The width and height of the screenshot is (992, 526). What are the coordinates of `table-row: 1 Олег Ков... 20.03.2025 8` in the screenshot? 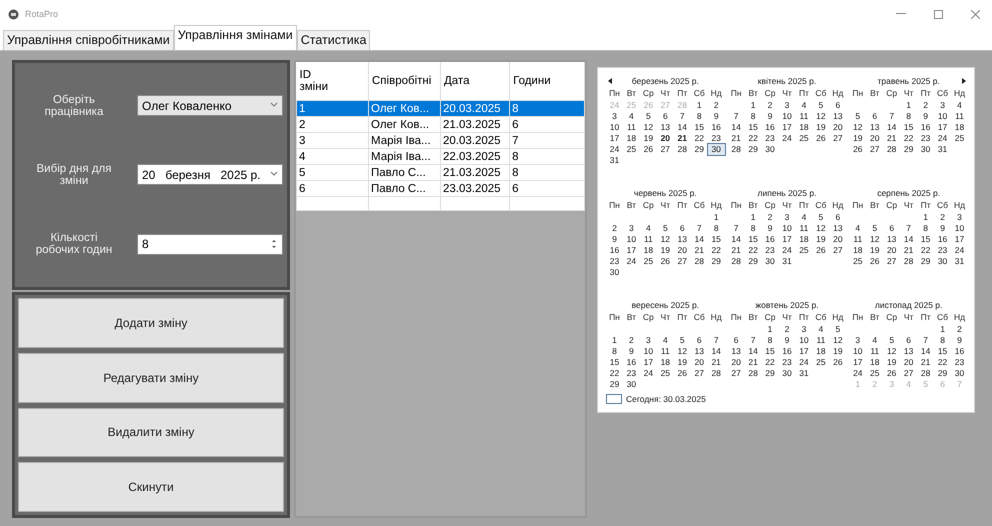 It's located at (440, 108).